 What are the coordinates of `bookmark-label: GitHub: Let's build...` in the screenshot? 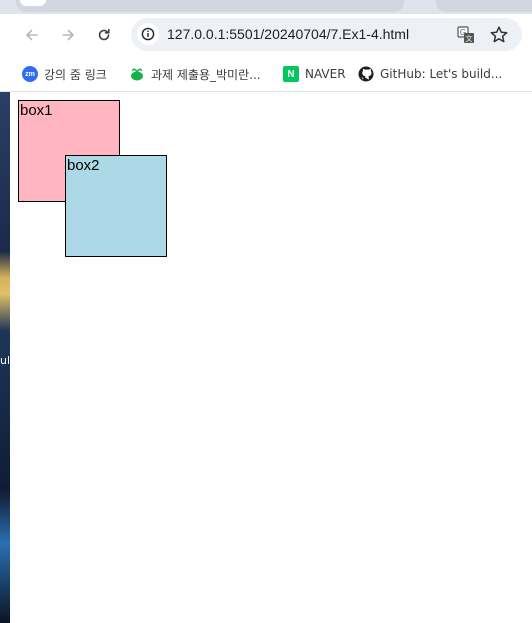 It's located at (441, 74).